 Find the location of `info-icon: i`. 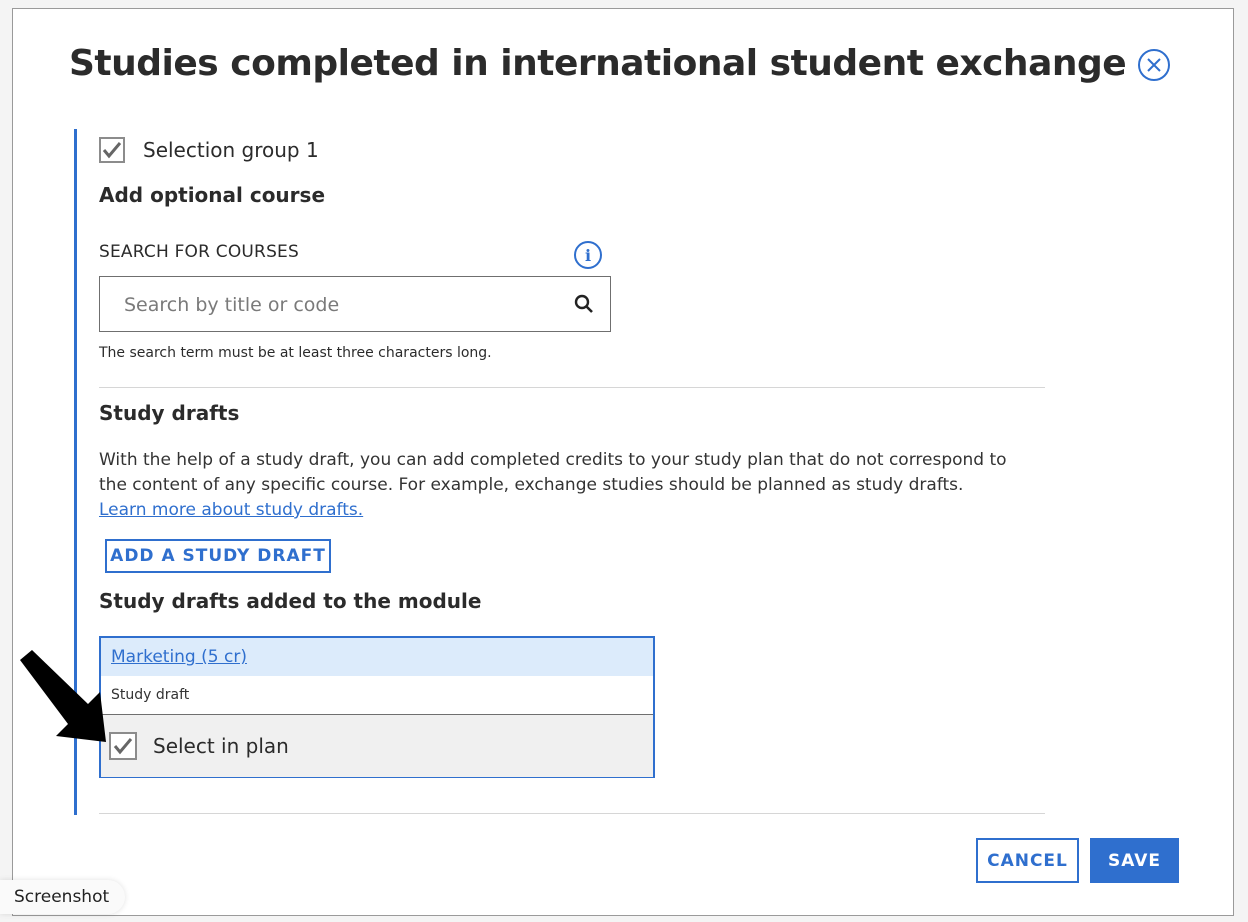

info-icon: i is located at coordinates (588, 255).